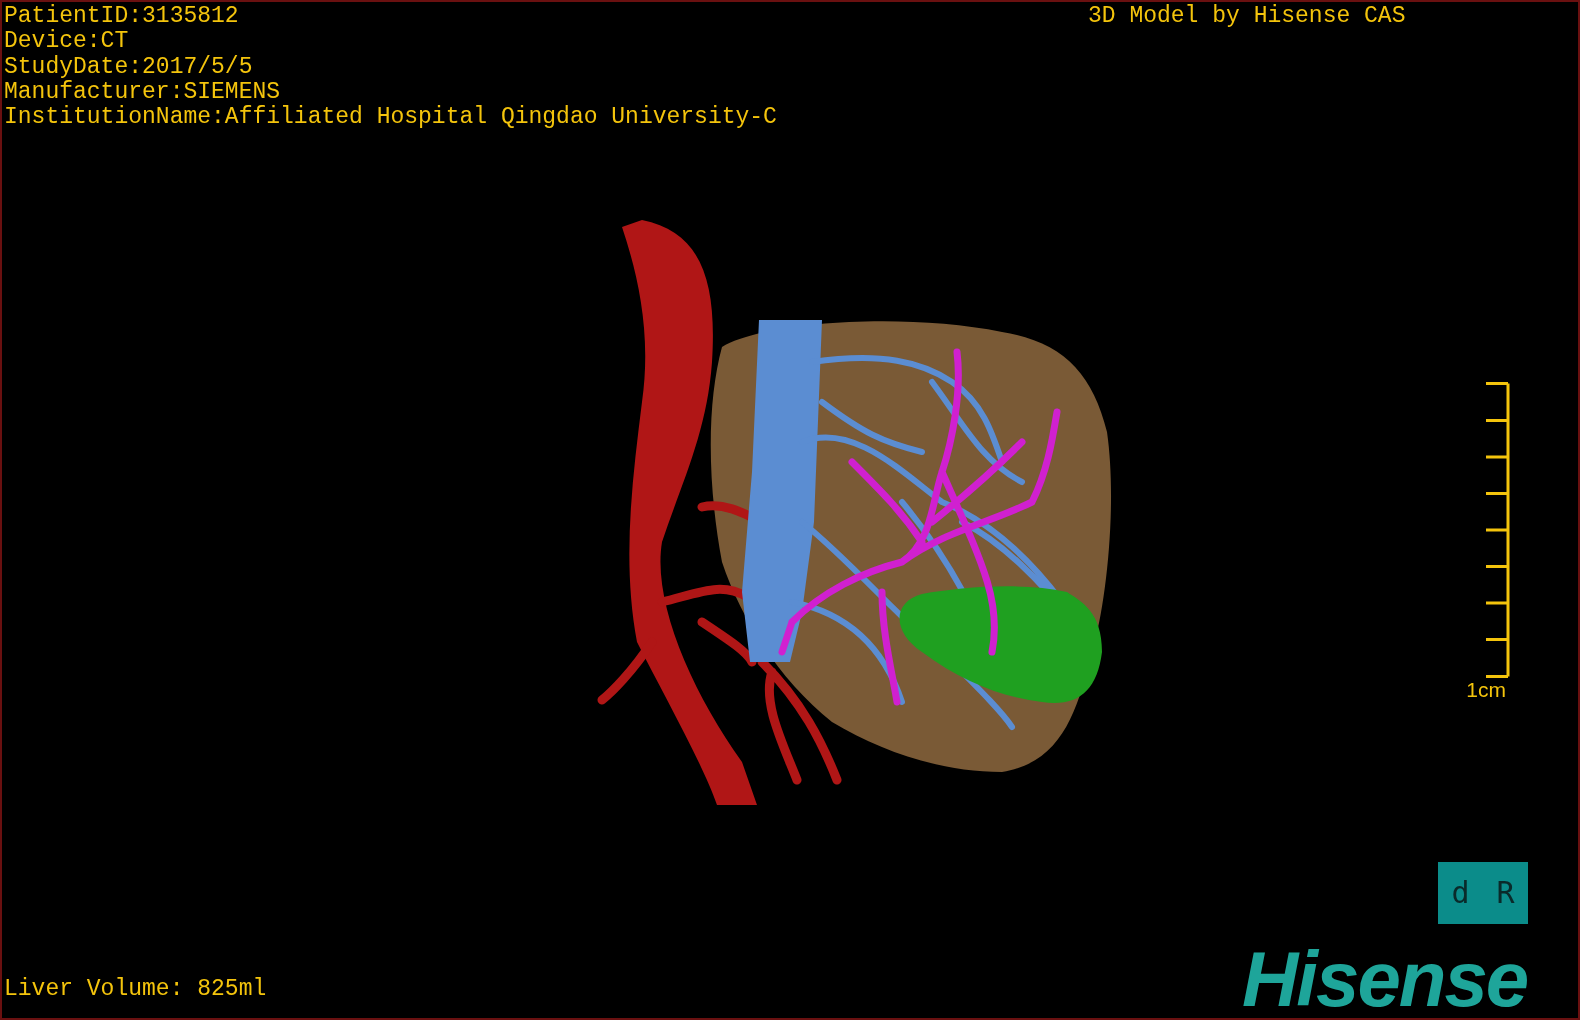 The image size is (1580, 1020). What do you see at coordinates (390, 118) in the screenshot?
I see `patient-info-line: InstitutionName:Affiliated Hospital Qingdao University-C` at bounding box center [390, 118].